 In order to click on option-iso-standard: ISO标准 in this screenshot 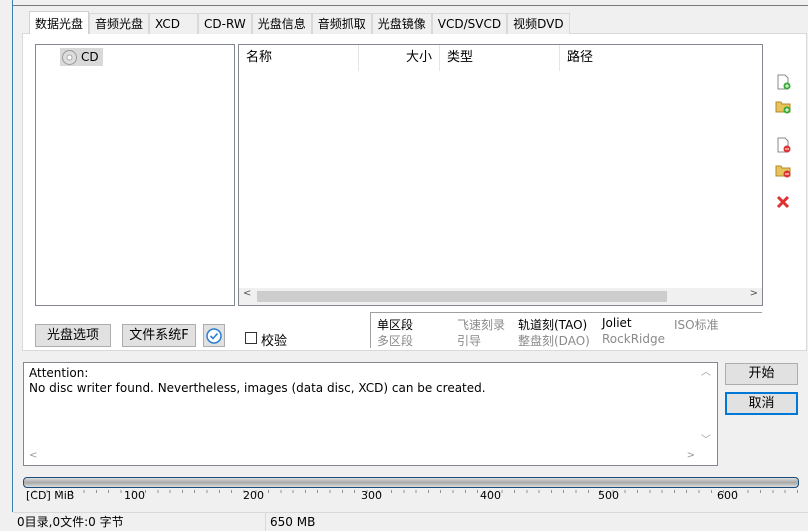, I will do `click(696, 324)`.